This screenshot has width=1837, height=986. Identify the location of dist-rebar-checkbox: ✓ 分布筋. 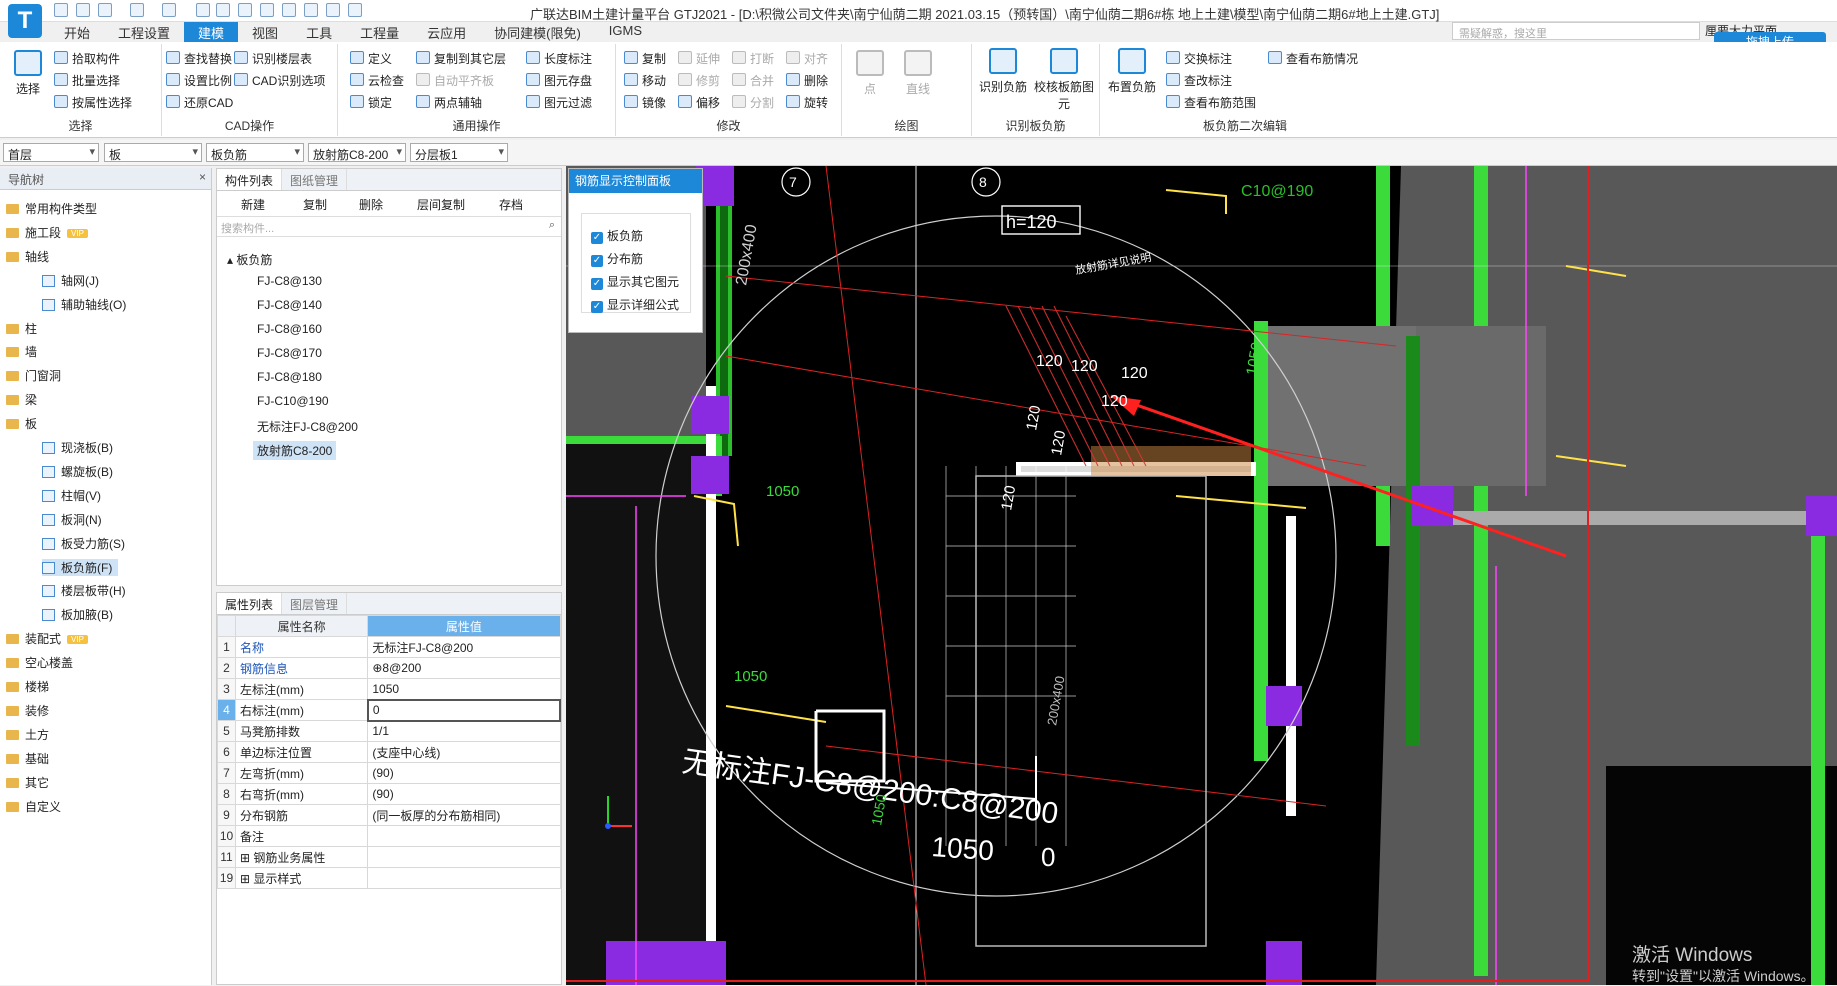
(617, 258).